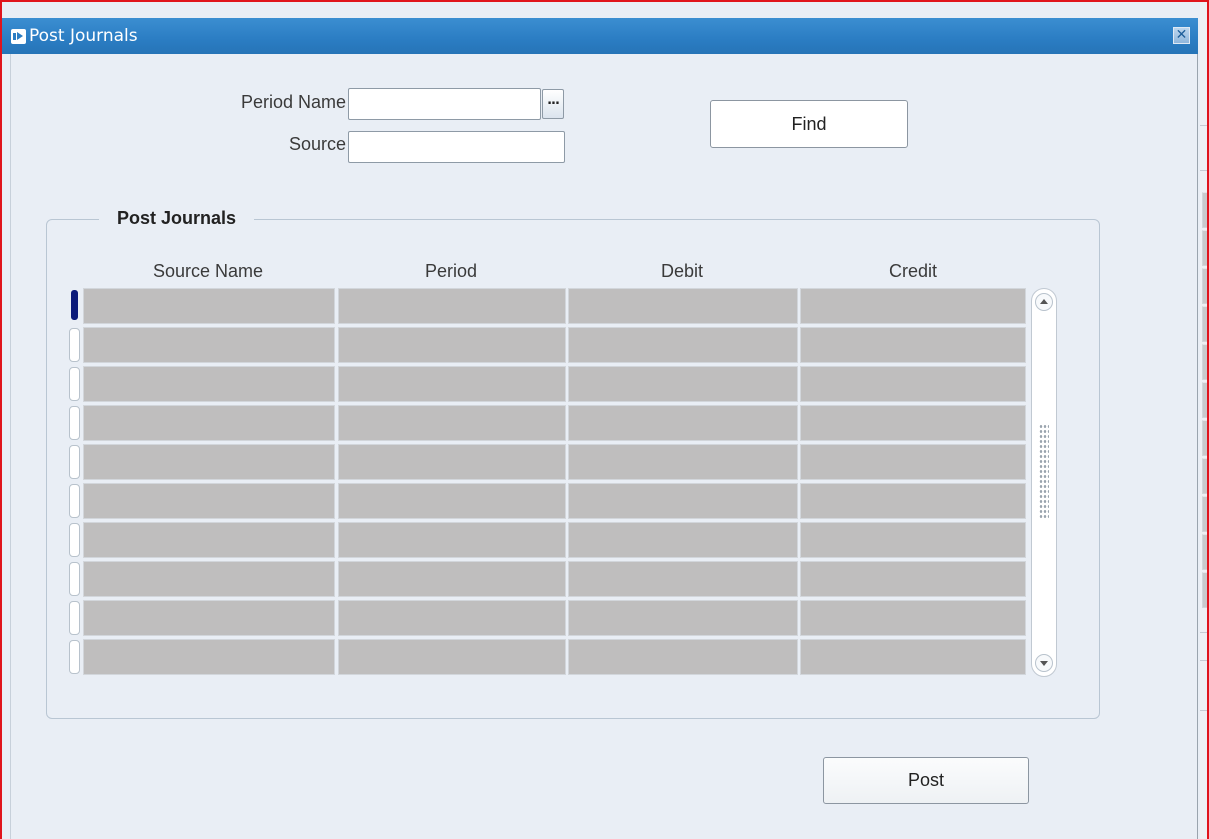 This screenshot has height=839, width=1209. Describe the element at coordinates (1204, 419) in the screenshot. I see `background-window` at that location.